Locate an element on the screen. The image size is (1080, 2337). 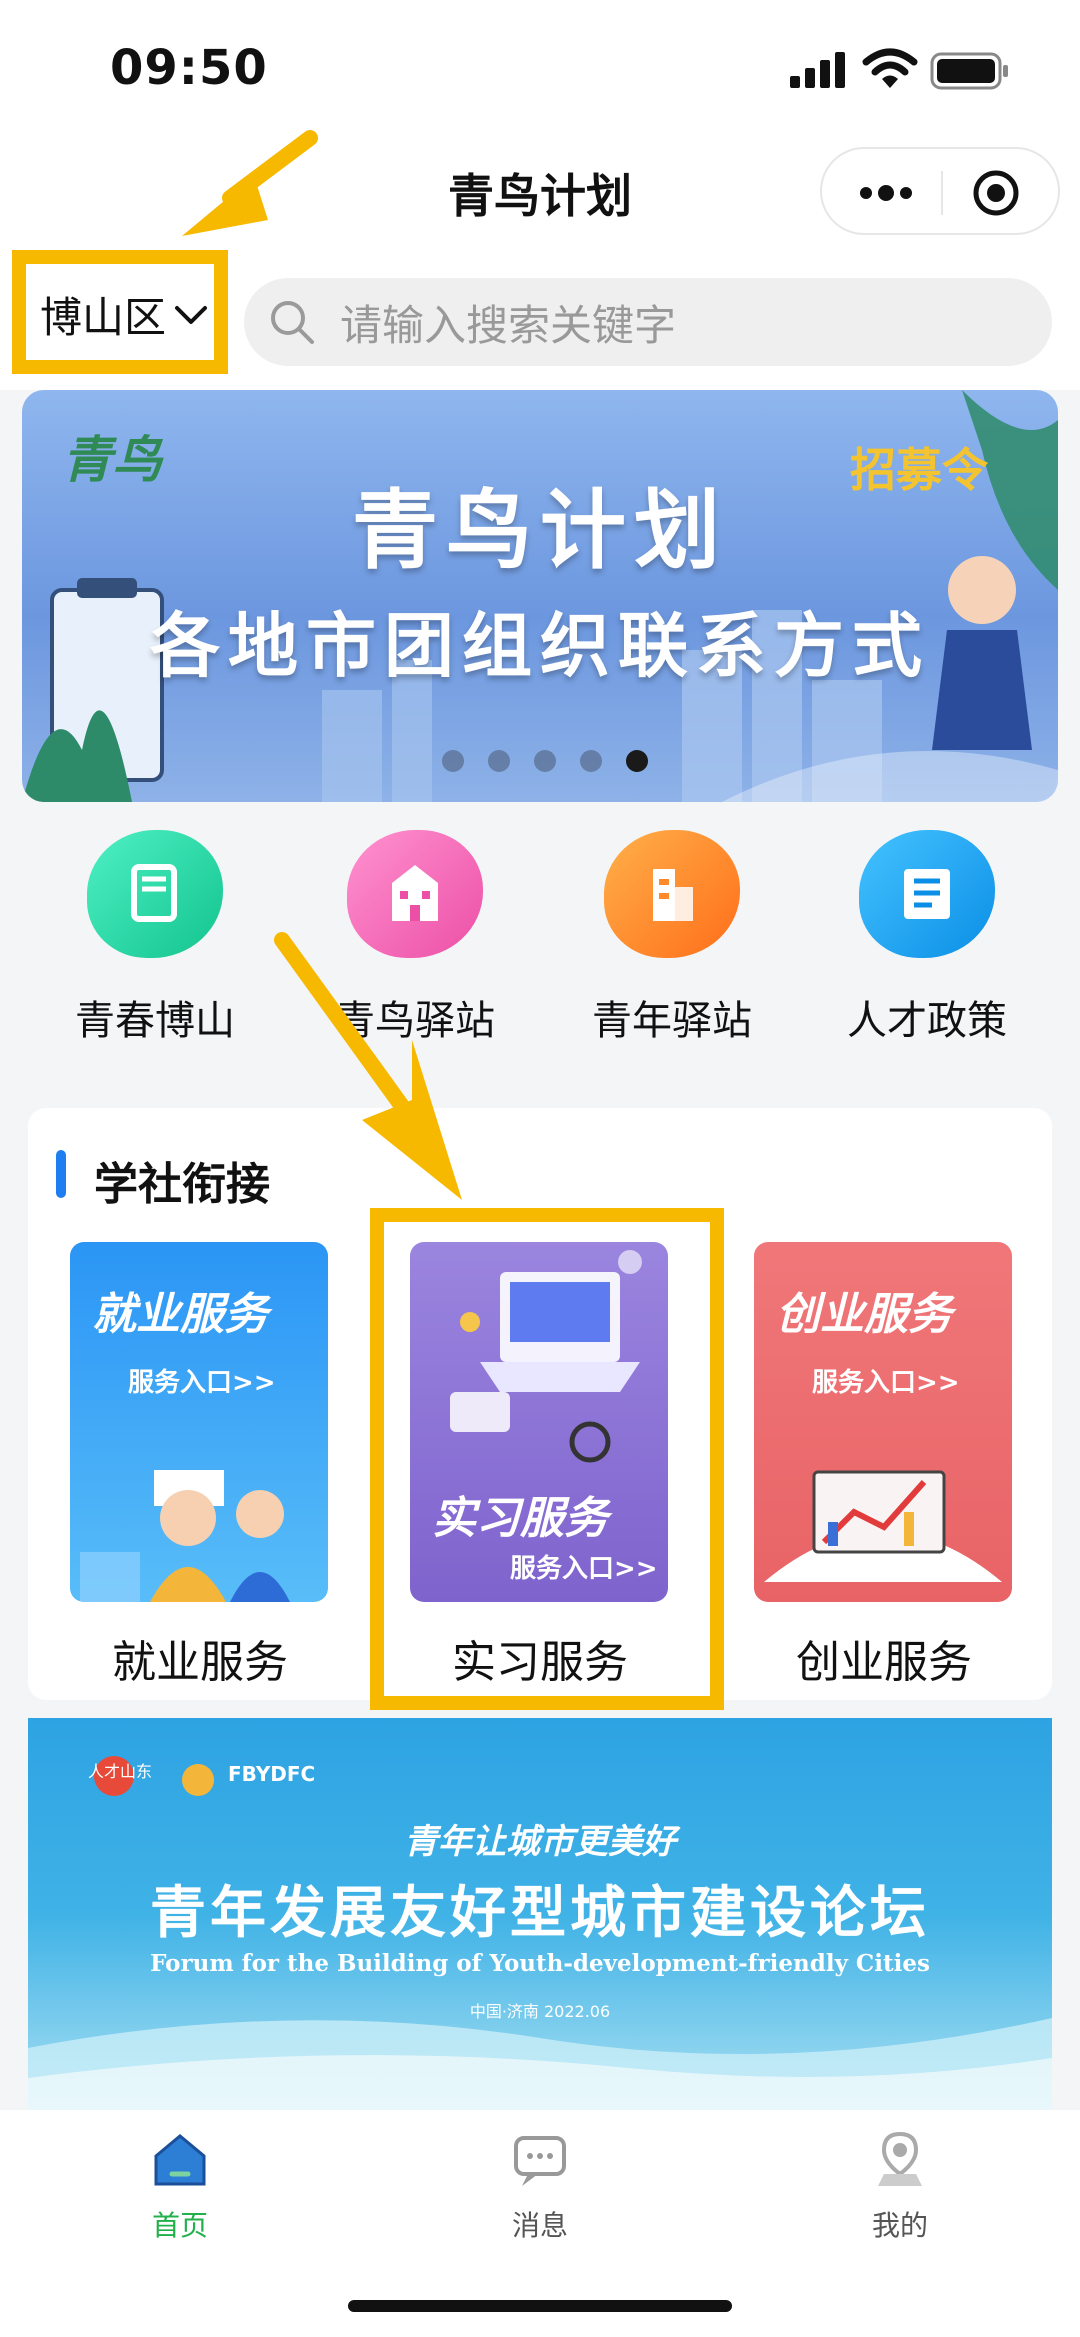
office-icon is located at coordinates (672, 894).